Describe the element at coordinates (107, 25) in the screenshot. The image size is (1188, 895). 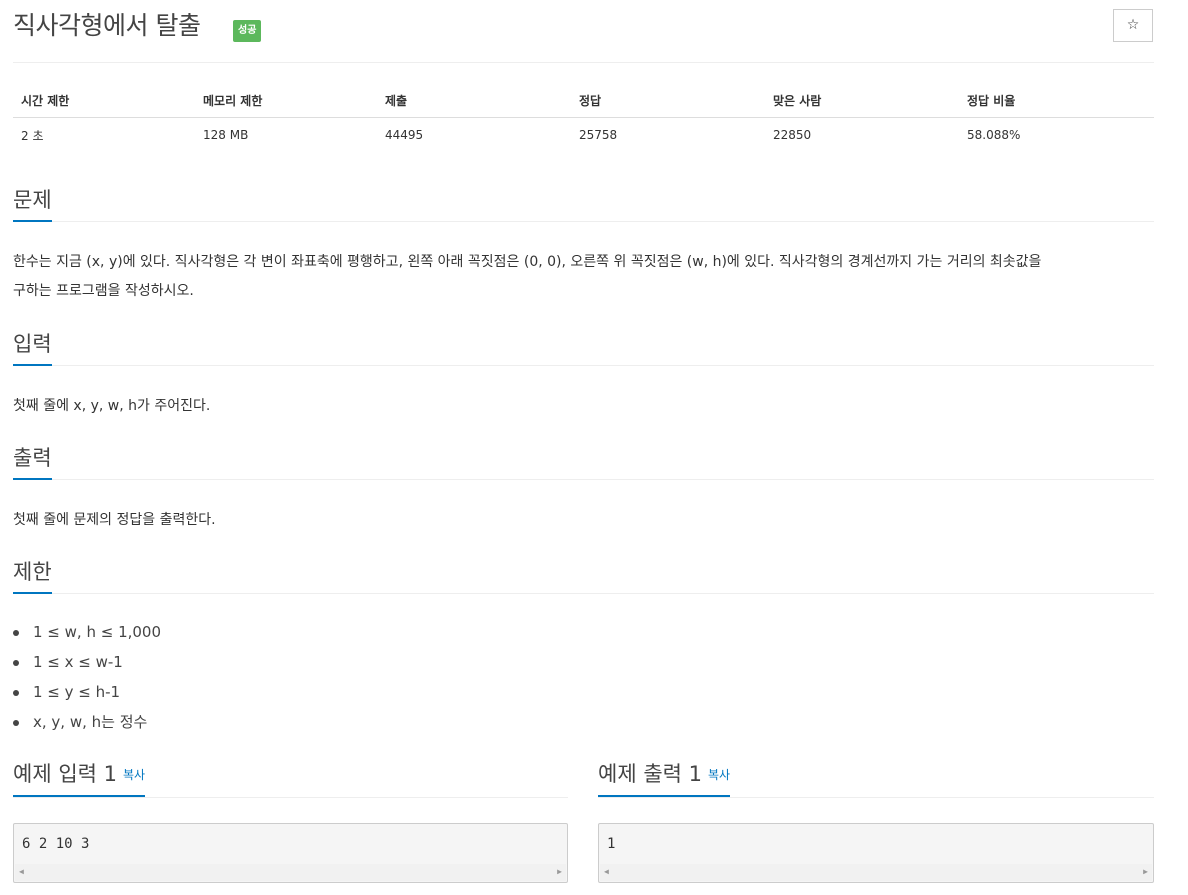
I see `page-title: 직사각형에서 탈출` at that location.